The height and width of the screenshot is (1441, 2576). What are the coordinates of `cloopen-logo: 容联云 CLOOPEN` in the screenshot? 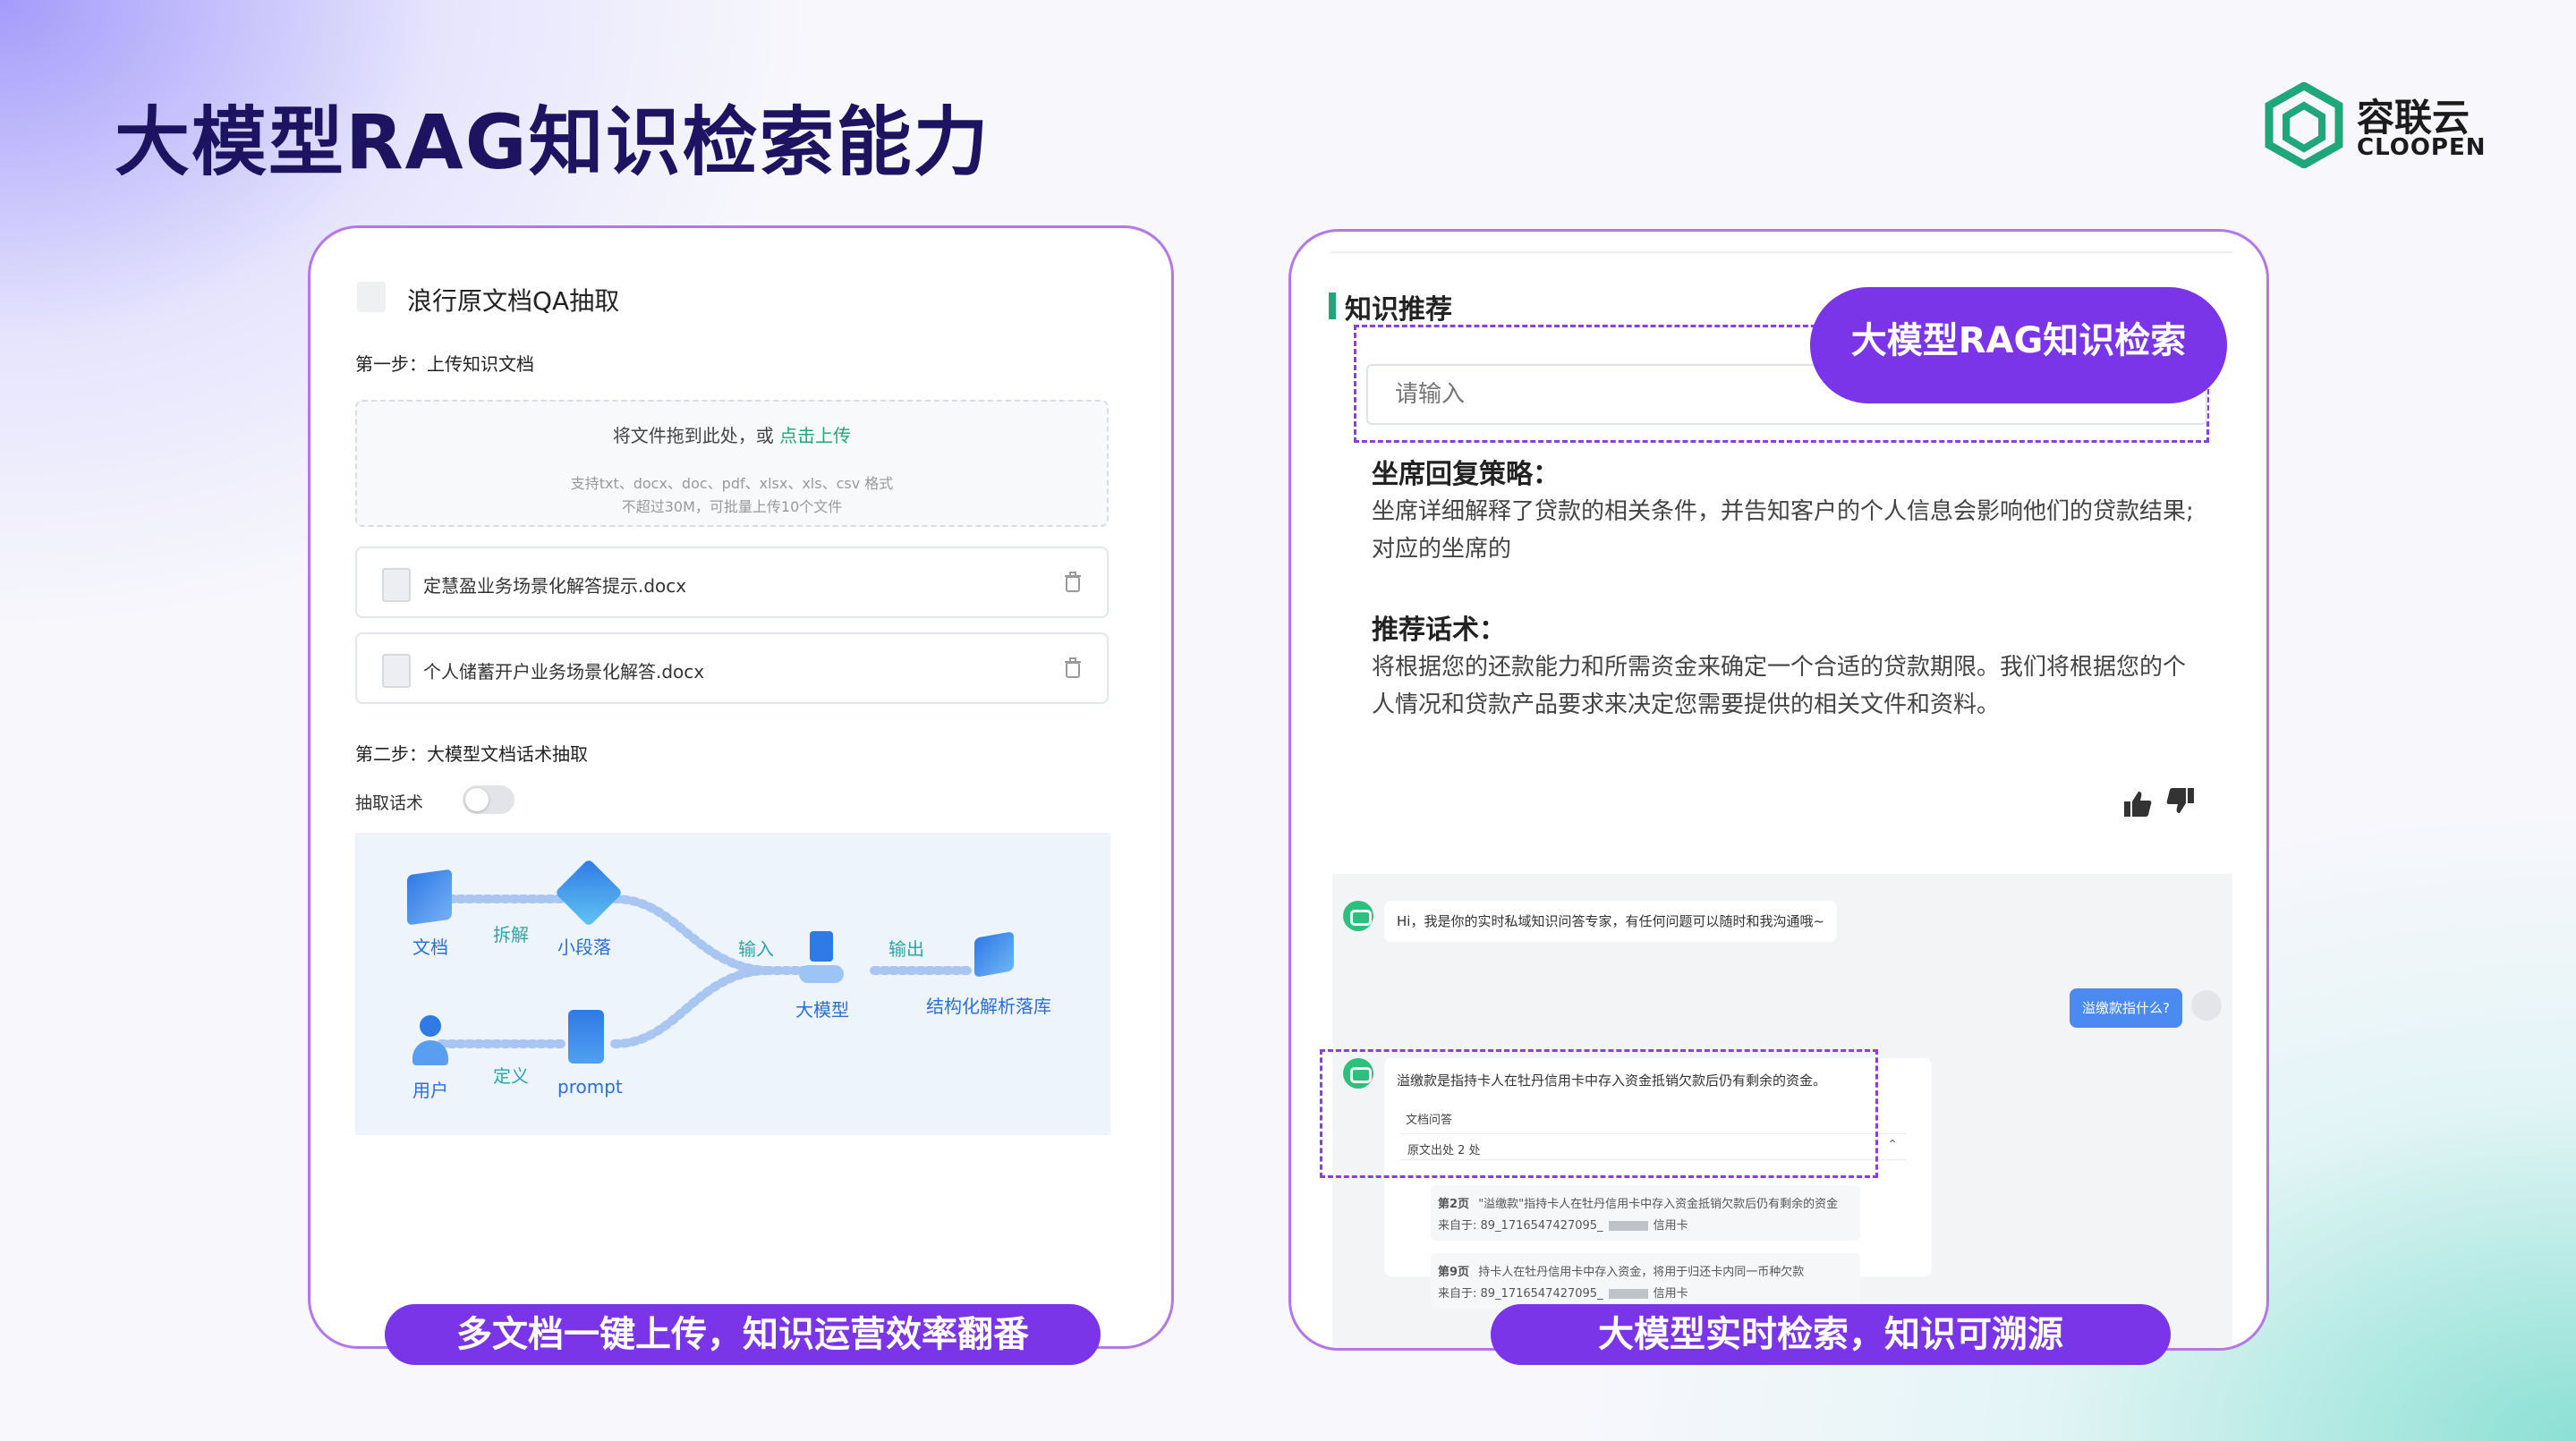 It's located at (2375, 125).